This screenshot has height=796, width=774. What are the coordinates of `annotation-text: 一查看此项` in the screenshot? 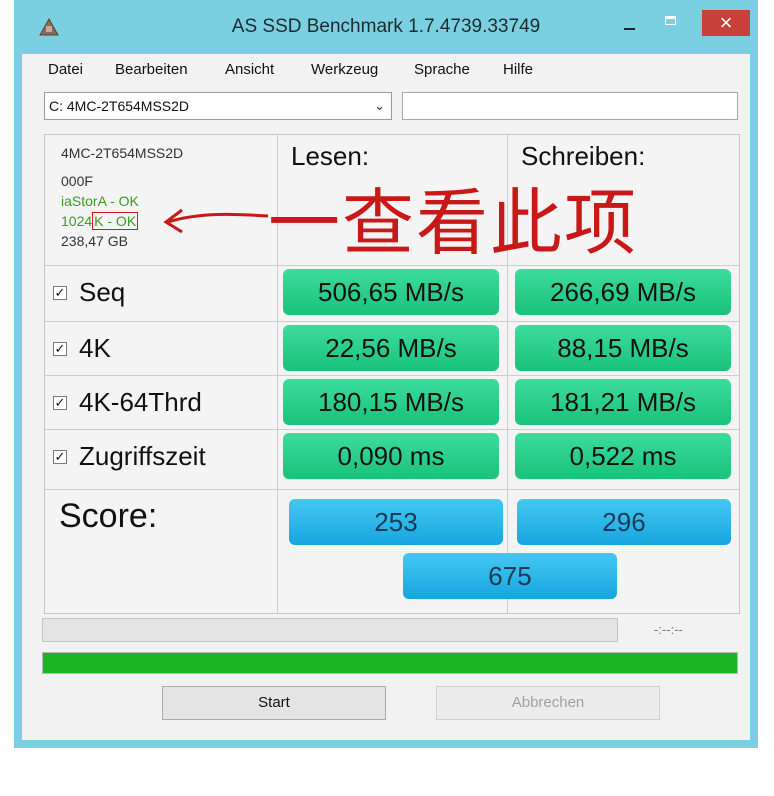 It's located at (453, 223).